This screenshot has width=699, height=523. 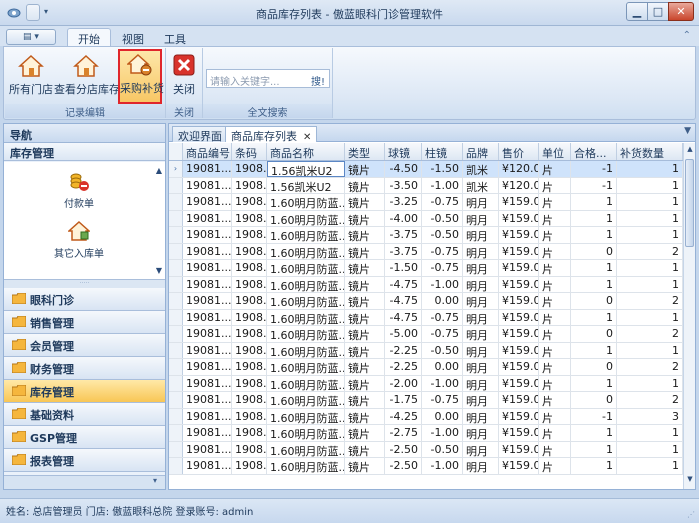 What do you see at coordinates (306, 151) in the screenshot?
I see `column-header: 商品名称` at bounding box center [306, 151].